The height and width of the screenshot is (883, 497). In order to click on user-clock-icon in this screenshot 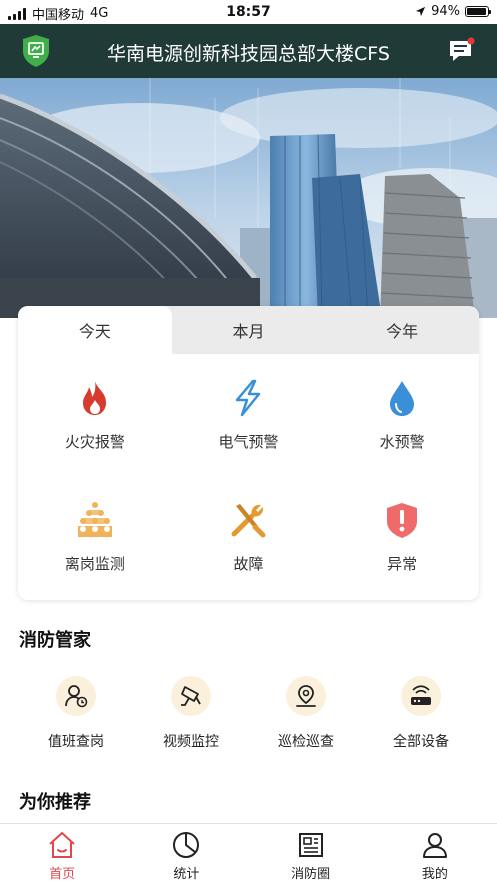, I will do `click(76, 696)`.